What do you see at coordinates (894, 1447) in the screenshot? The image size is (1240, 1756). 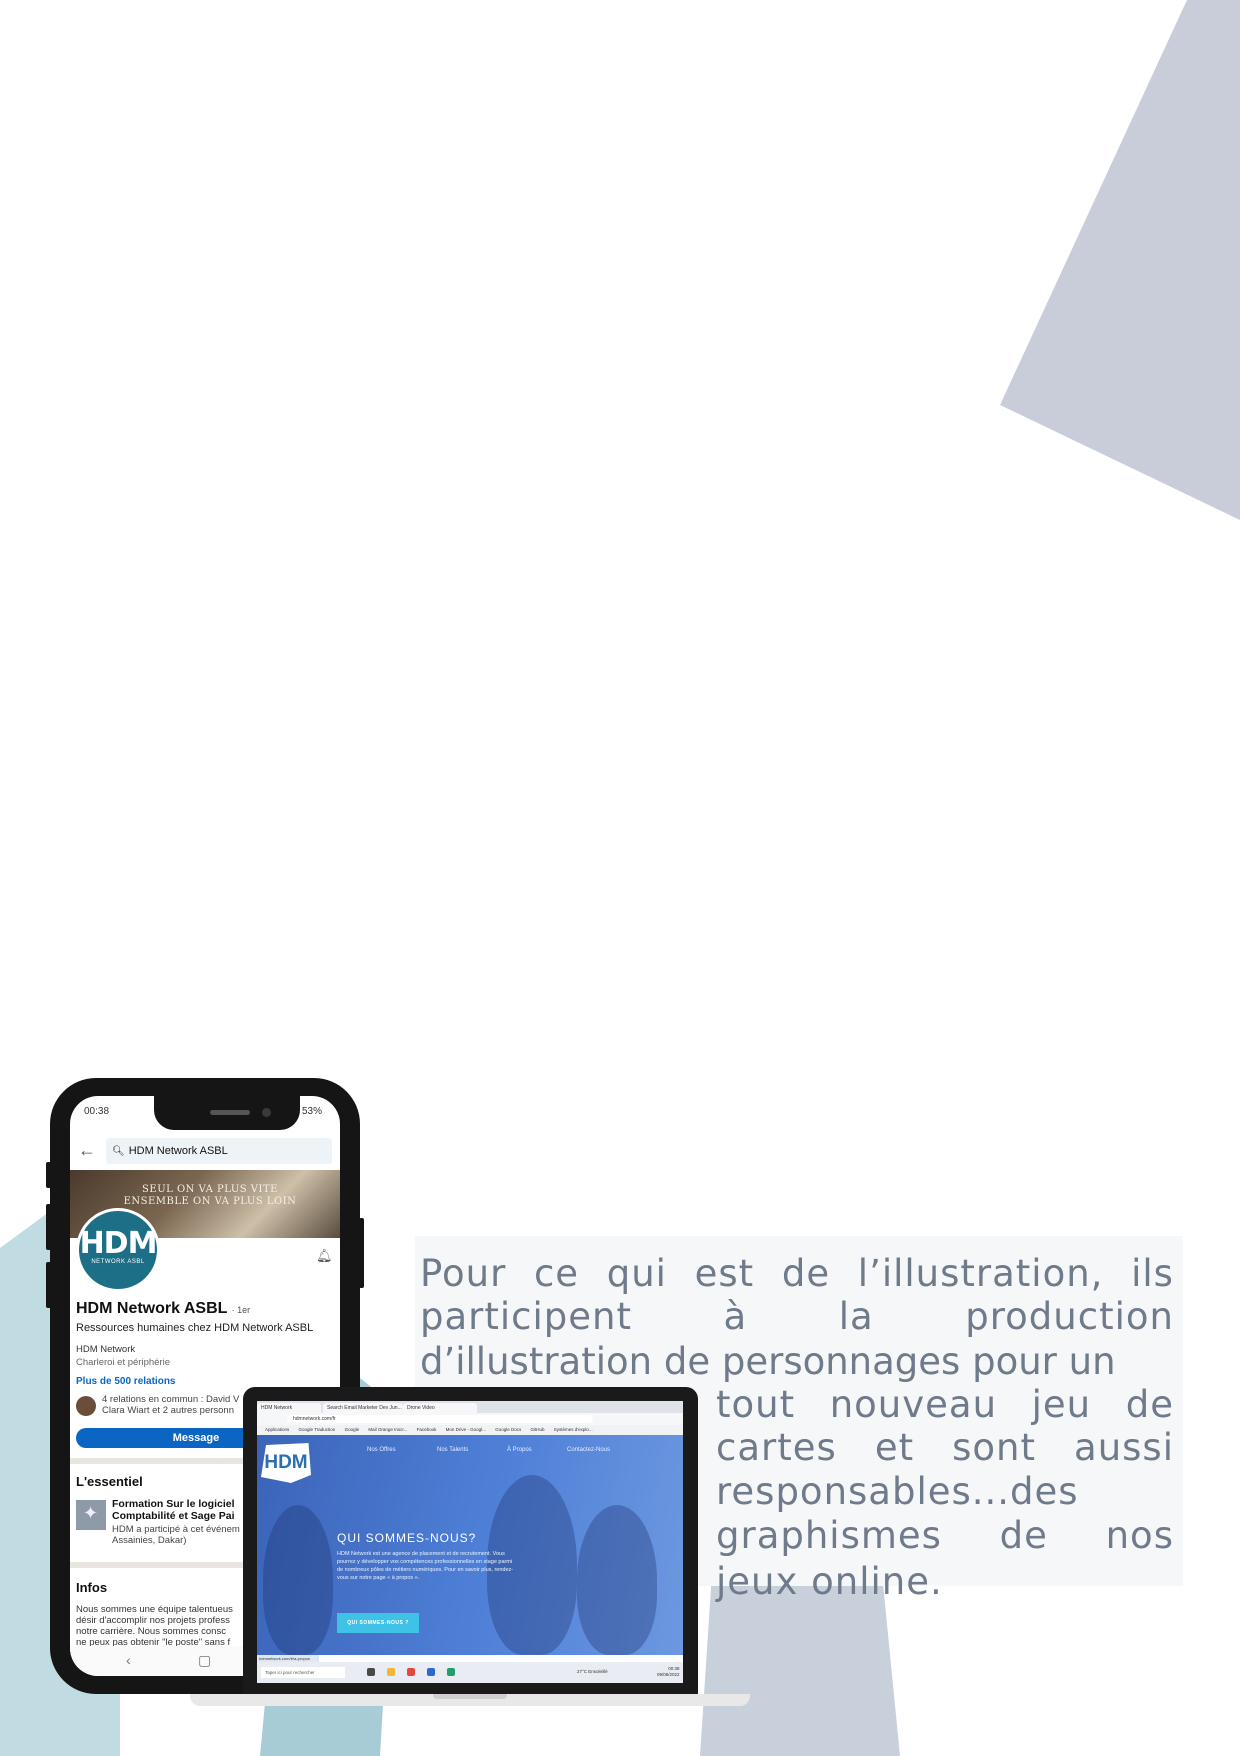 I see `word: et` at bounding box center [894, 1447].